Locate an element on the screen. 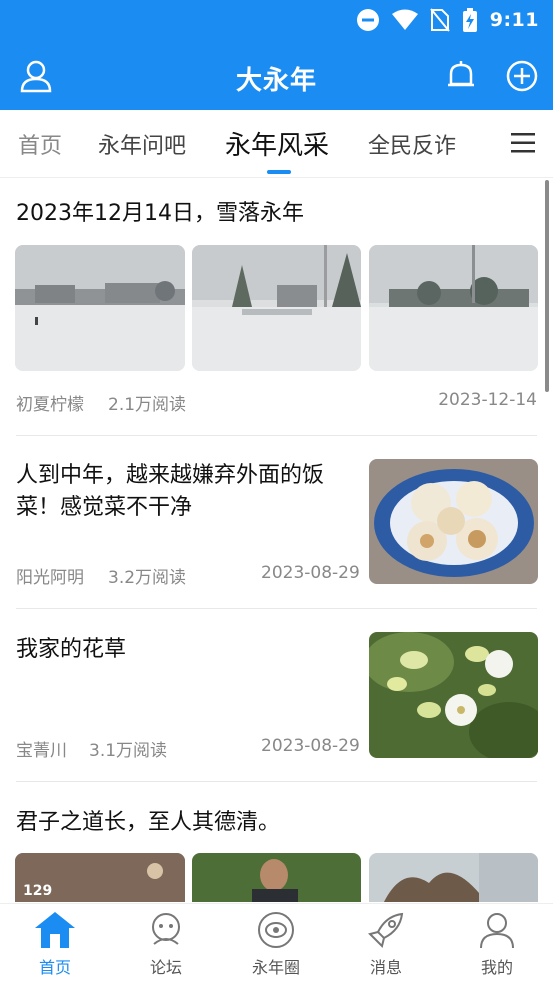  app-header-bar: 9:11 大永年 is located at coordinates (276, 55).